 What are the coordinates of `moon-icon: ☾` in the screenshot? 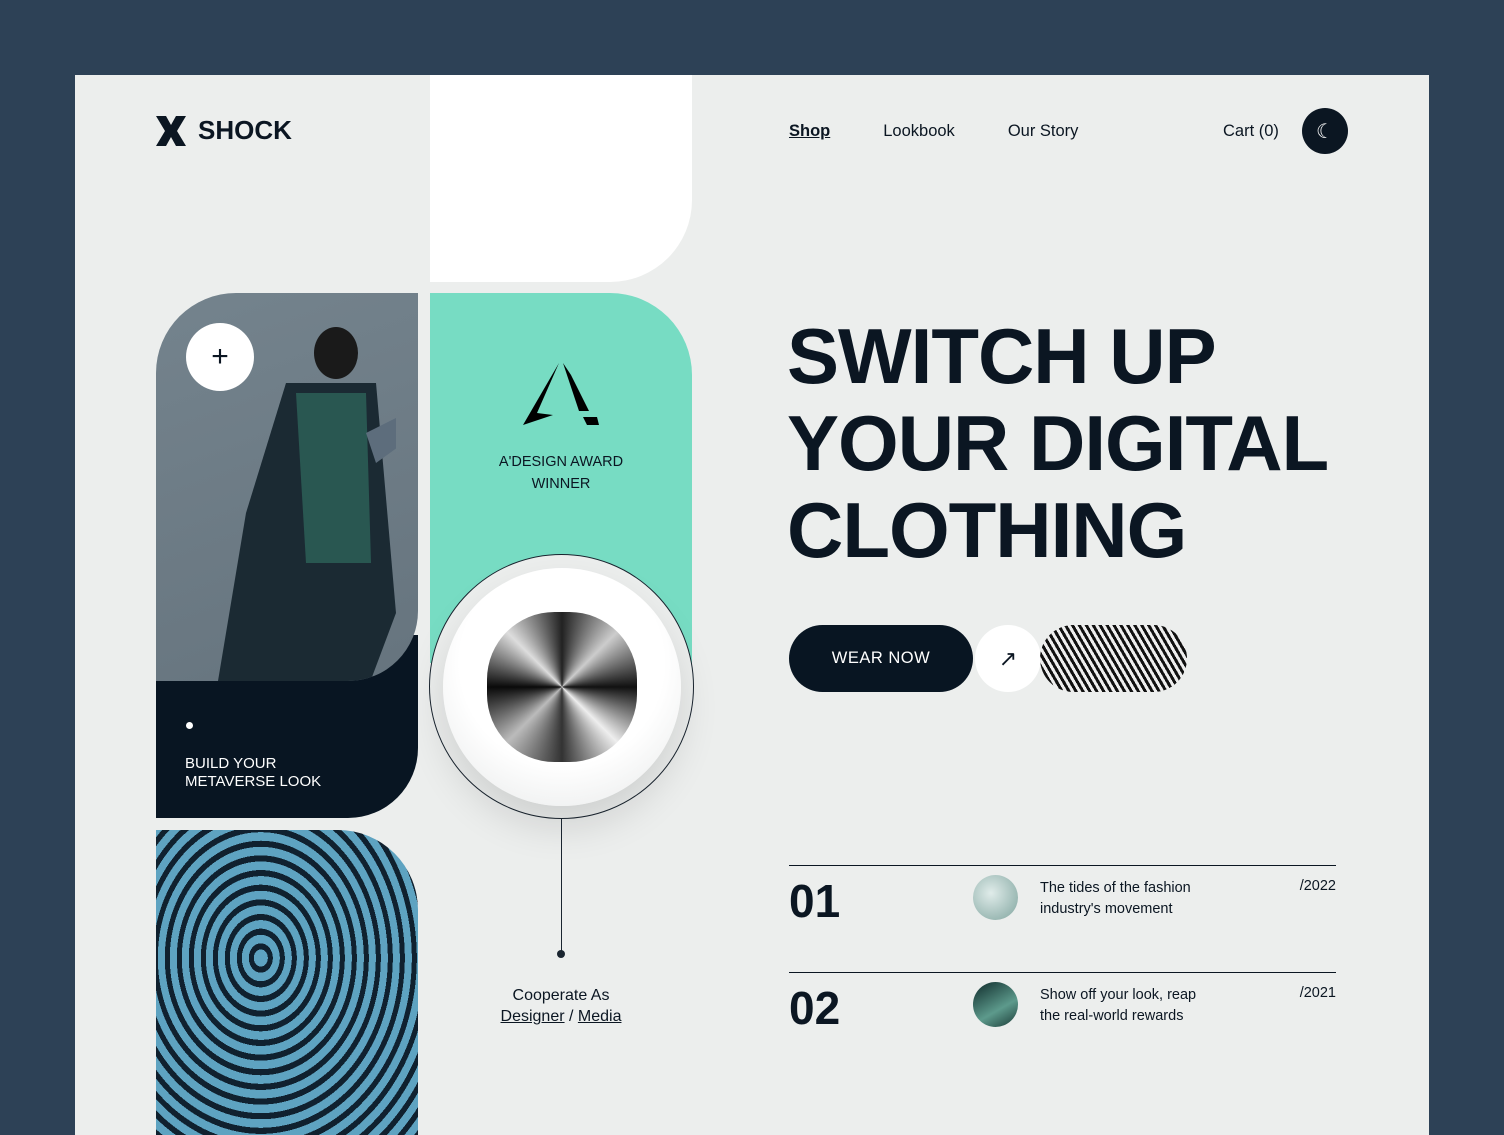 It's located at (1325, 131).